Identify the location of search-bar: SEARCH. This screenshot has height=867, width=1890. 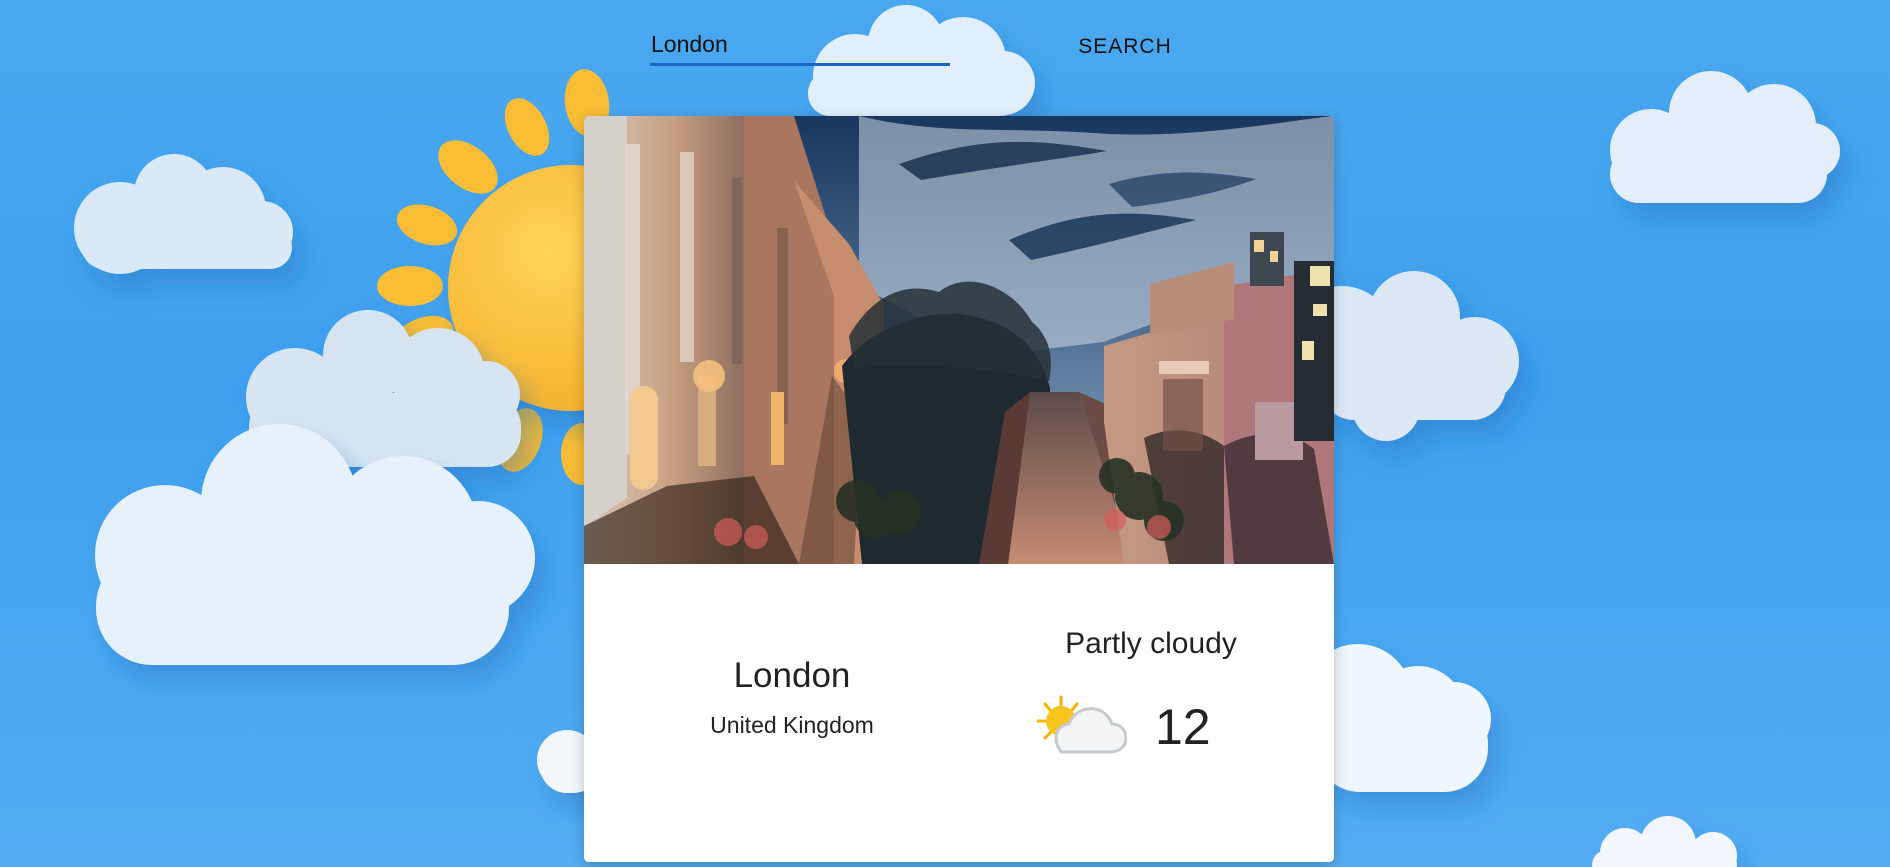
(920, 46).